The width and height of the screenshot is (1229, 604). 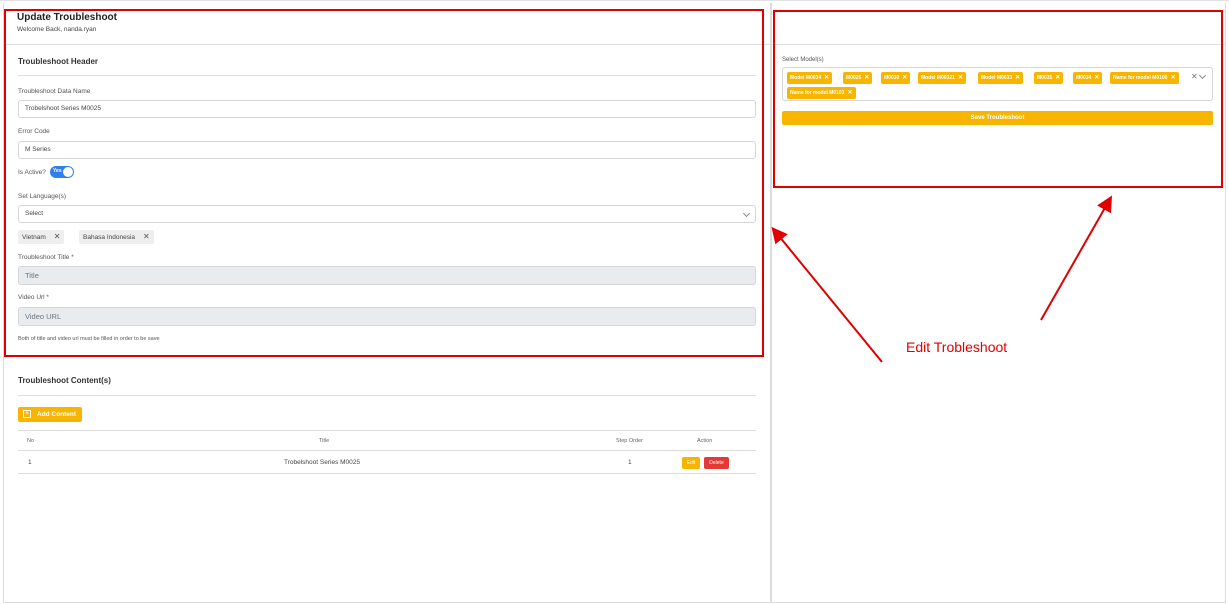 What do you see at coordinates (1076, 258) in the screenshot?
I see `arrow-to-right-box` at bounding box center [1076, 258].